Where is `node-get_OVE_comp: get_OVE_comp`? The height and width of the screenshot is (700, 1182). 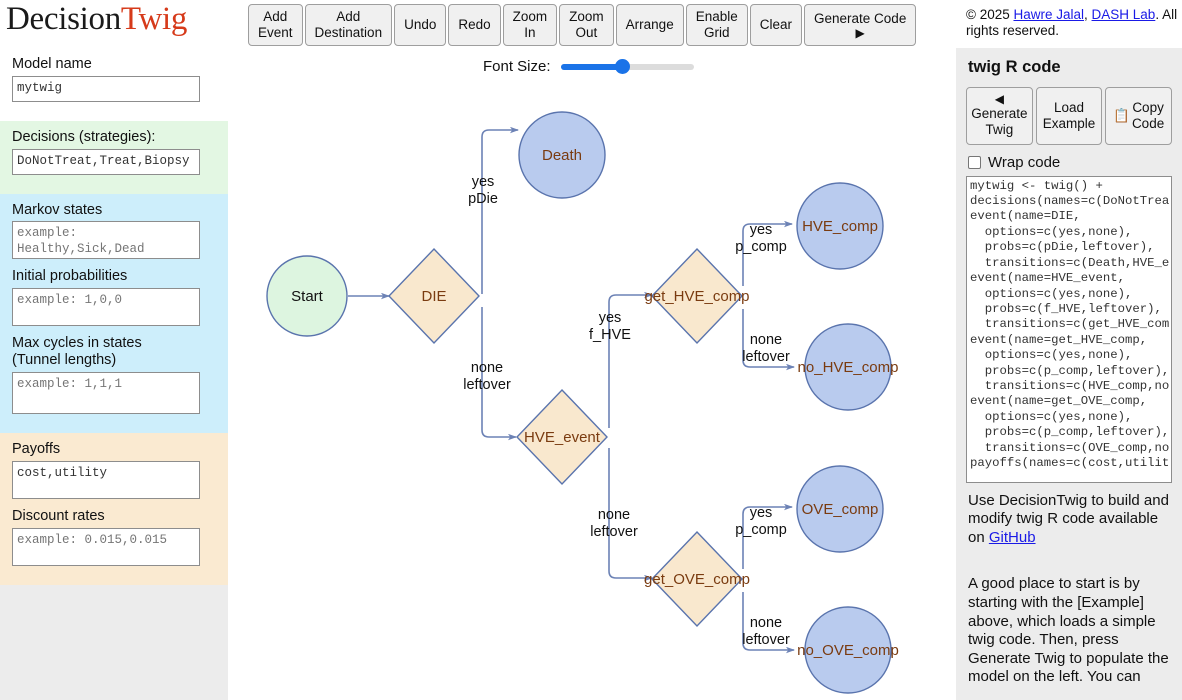 node-get_OVE_comp: get_OVE_comp is located at coordinates (697, 579).